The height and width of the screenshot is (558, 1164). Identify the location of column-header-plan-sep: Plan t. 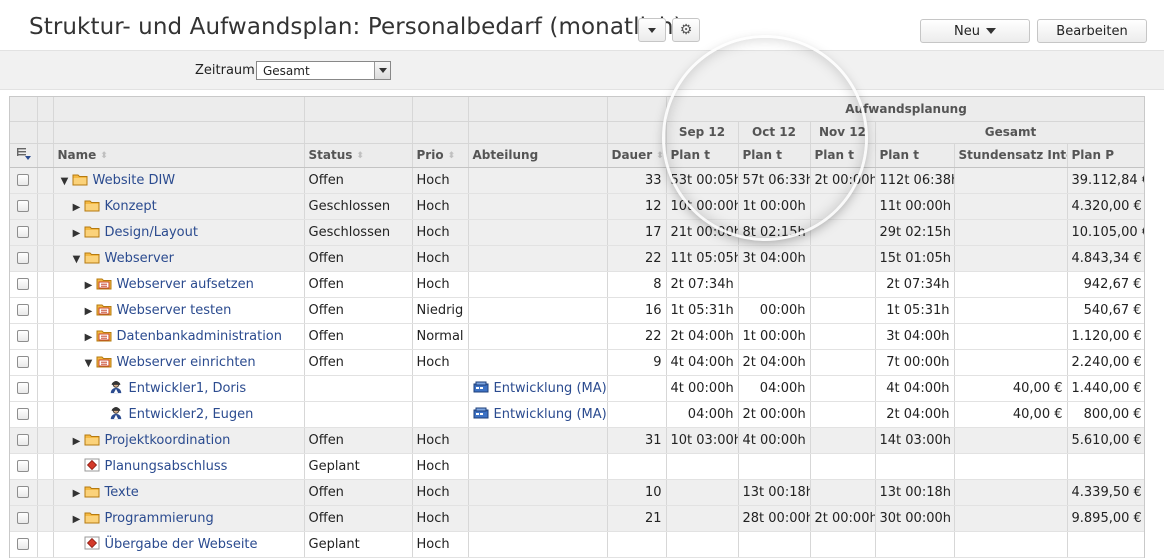
(702, 155).